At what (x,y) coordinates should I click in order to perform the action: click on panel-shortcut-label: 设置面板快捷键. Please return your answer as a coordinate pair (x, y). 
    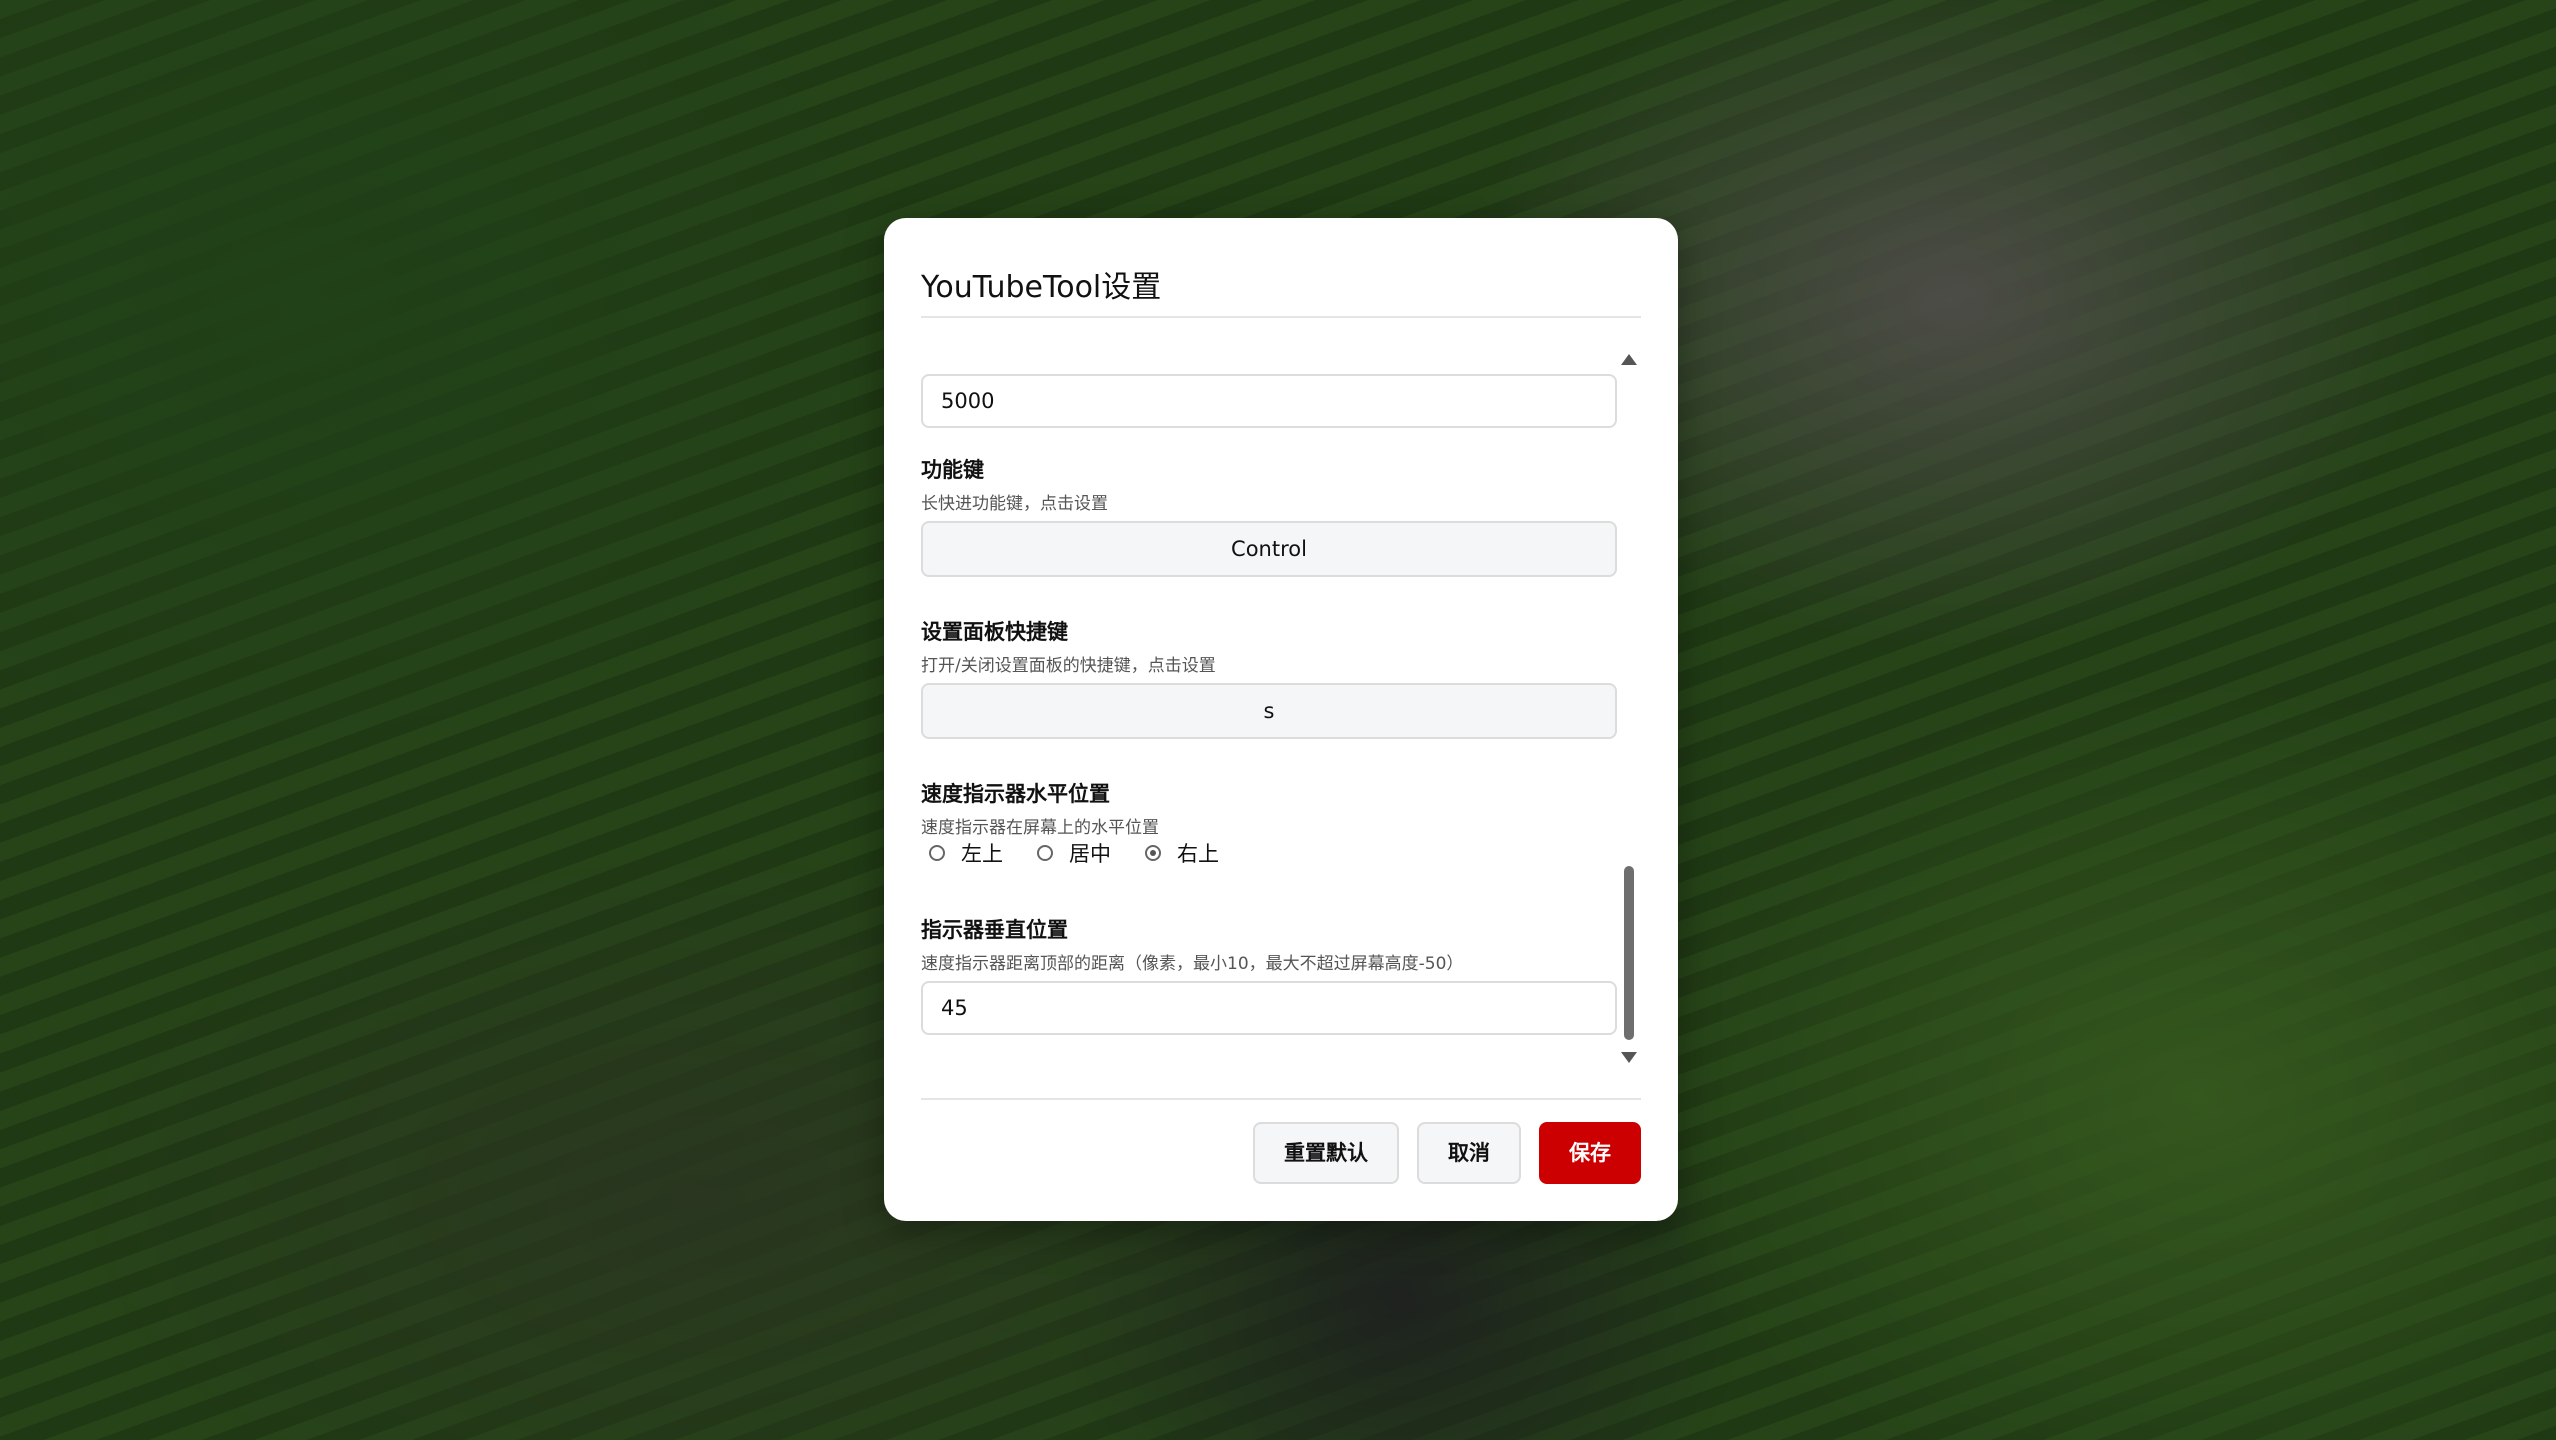
    Looking at the image, I should click on (994, 632).